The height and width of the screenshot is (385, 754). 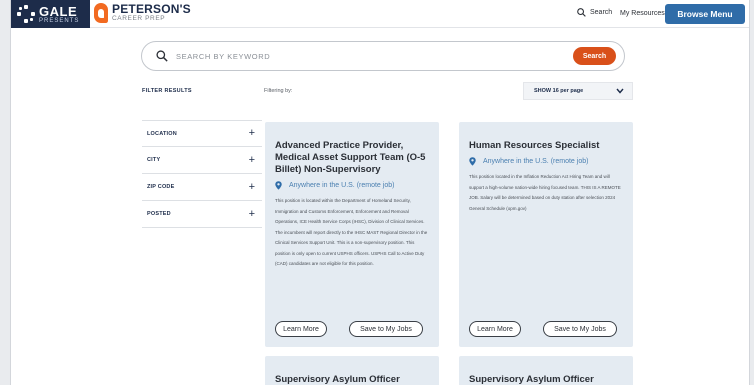 I want to click on filter-posted: POSTED +, so click(x=202, y=214).